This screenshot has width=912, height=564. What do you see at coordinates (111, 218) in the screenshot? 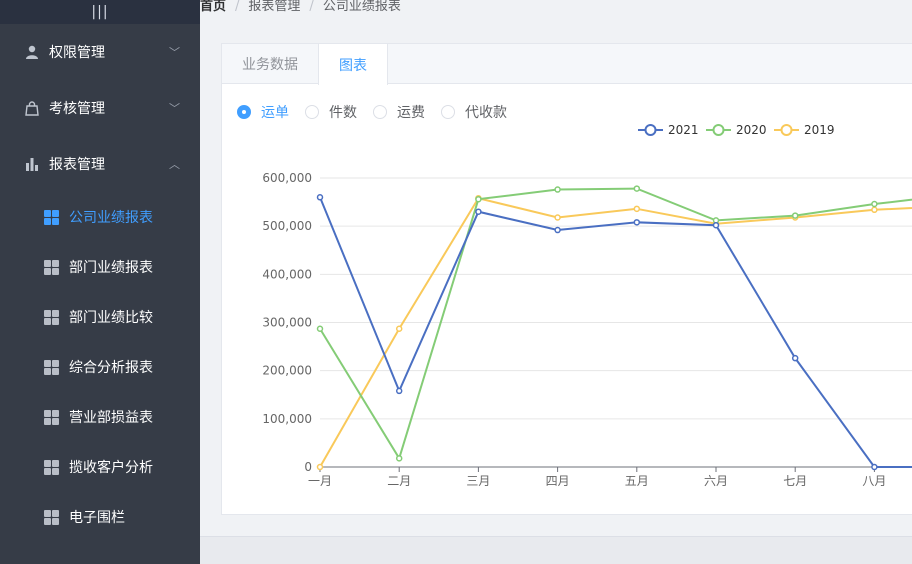
I see `sidebar-item-label: 公司业绩报表` at bounding box center [111, 218].